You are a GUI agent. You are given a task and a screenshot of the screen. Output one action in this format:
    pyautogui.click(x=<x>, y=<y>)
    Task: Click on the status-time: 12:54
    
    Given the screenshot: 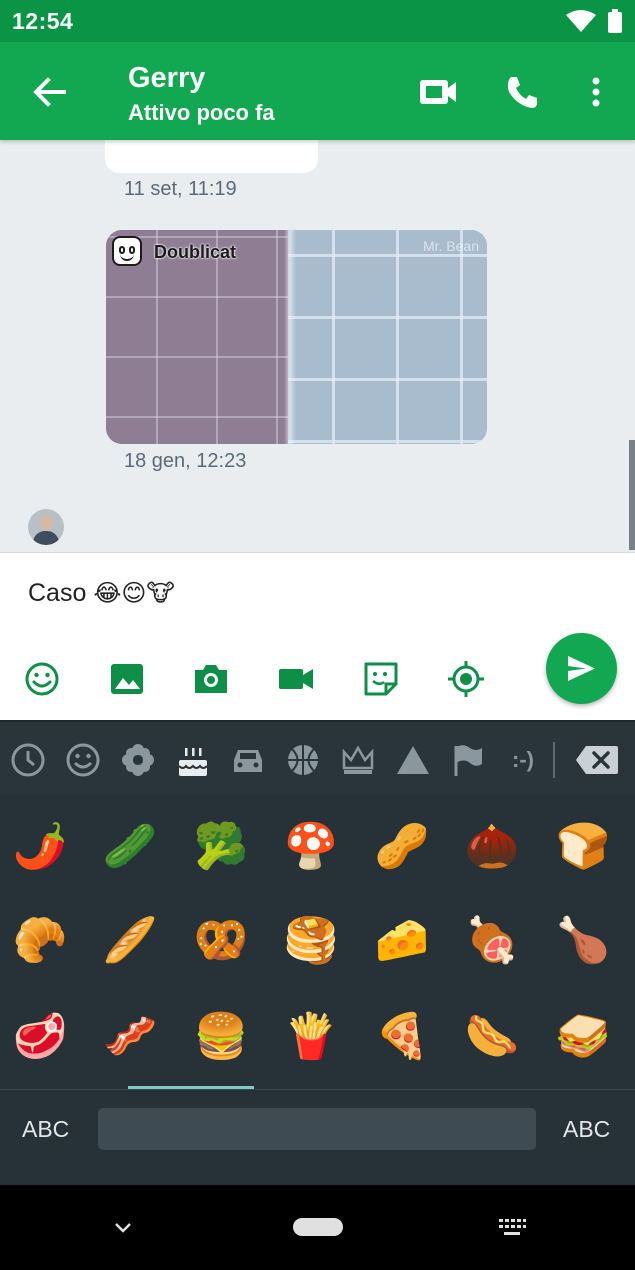 What is the action you would take?
    pyautogui.click(x=43, y=21)
    